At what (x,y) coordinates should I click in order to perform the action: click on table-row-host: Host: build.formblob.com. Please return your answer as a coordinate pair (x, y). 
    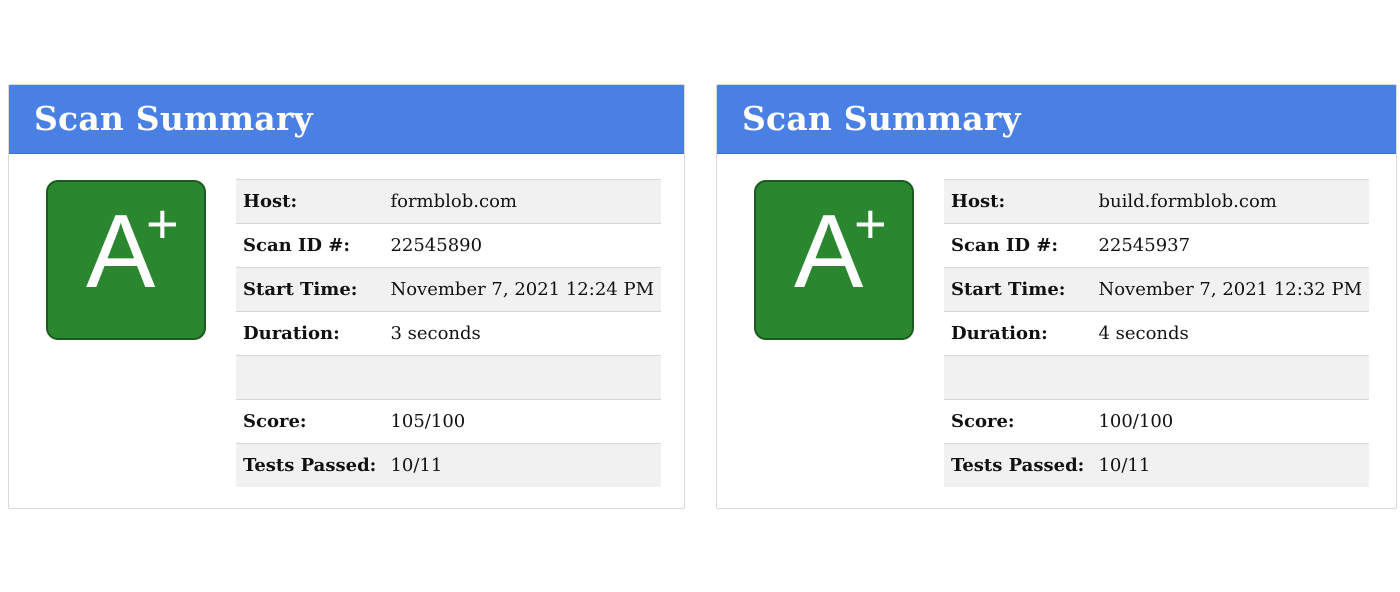
    Looking at the image, I should click on (1156, 201).